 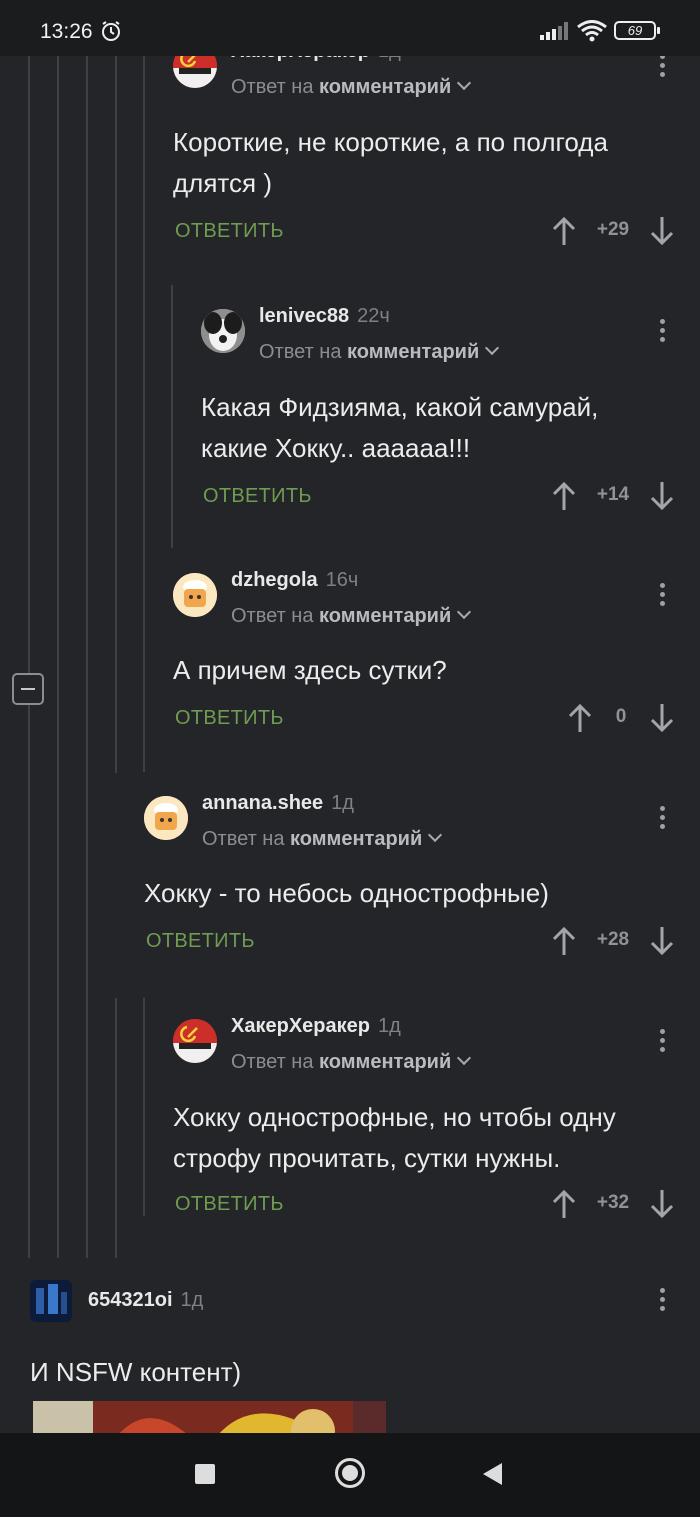 I want to click on signal-icon, so click(x=554, y=31).